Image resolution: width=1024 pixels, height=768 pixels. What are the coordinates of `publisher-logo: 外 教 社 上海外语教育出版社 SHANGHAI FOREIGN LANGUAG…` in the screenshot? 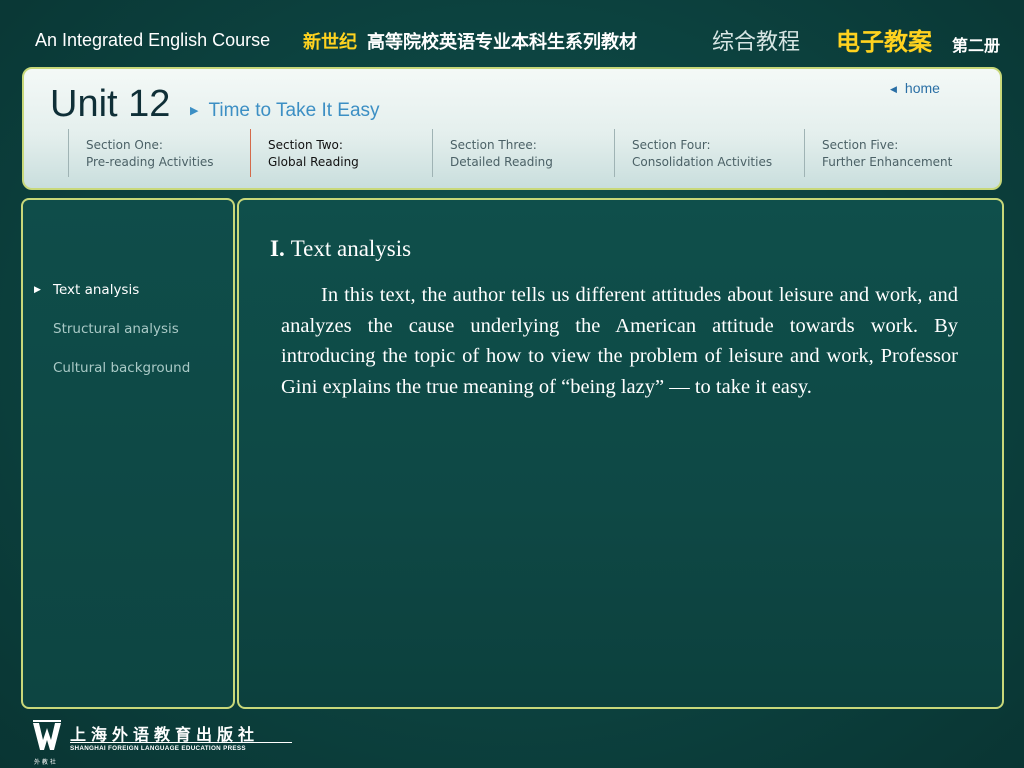 It's located at (160, 742).